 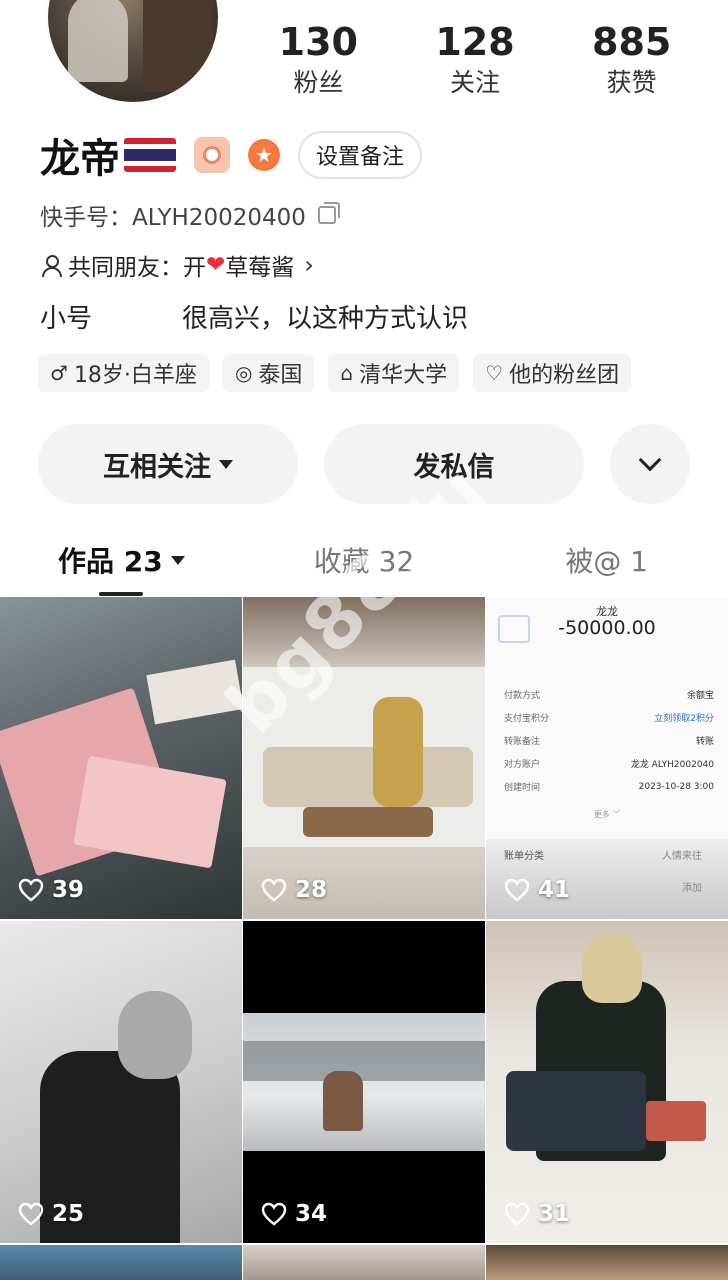 What do you see at coordinates (125, 268) in the screenshot?
I see `mutual-friends-label: 共同朋友：` at bounding box center [125, 268].